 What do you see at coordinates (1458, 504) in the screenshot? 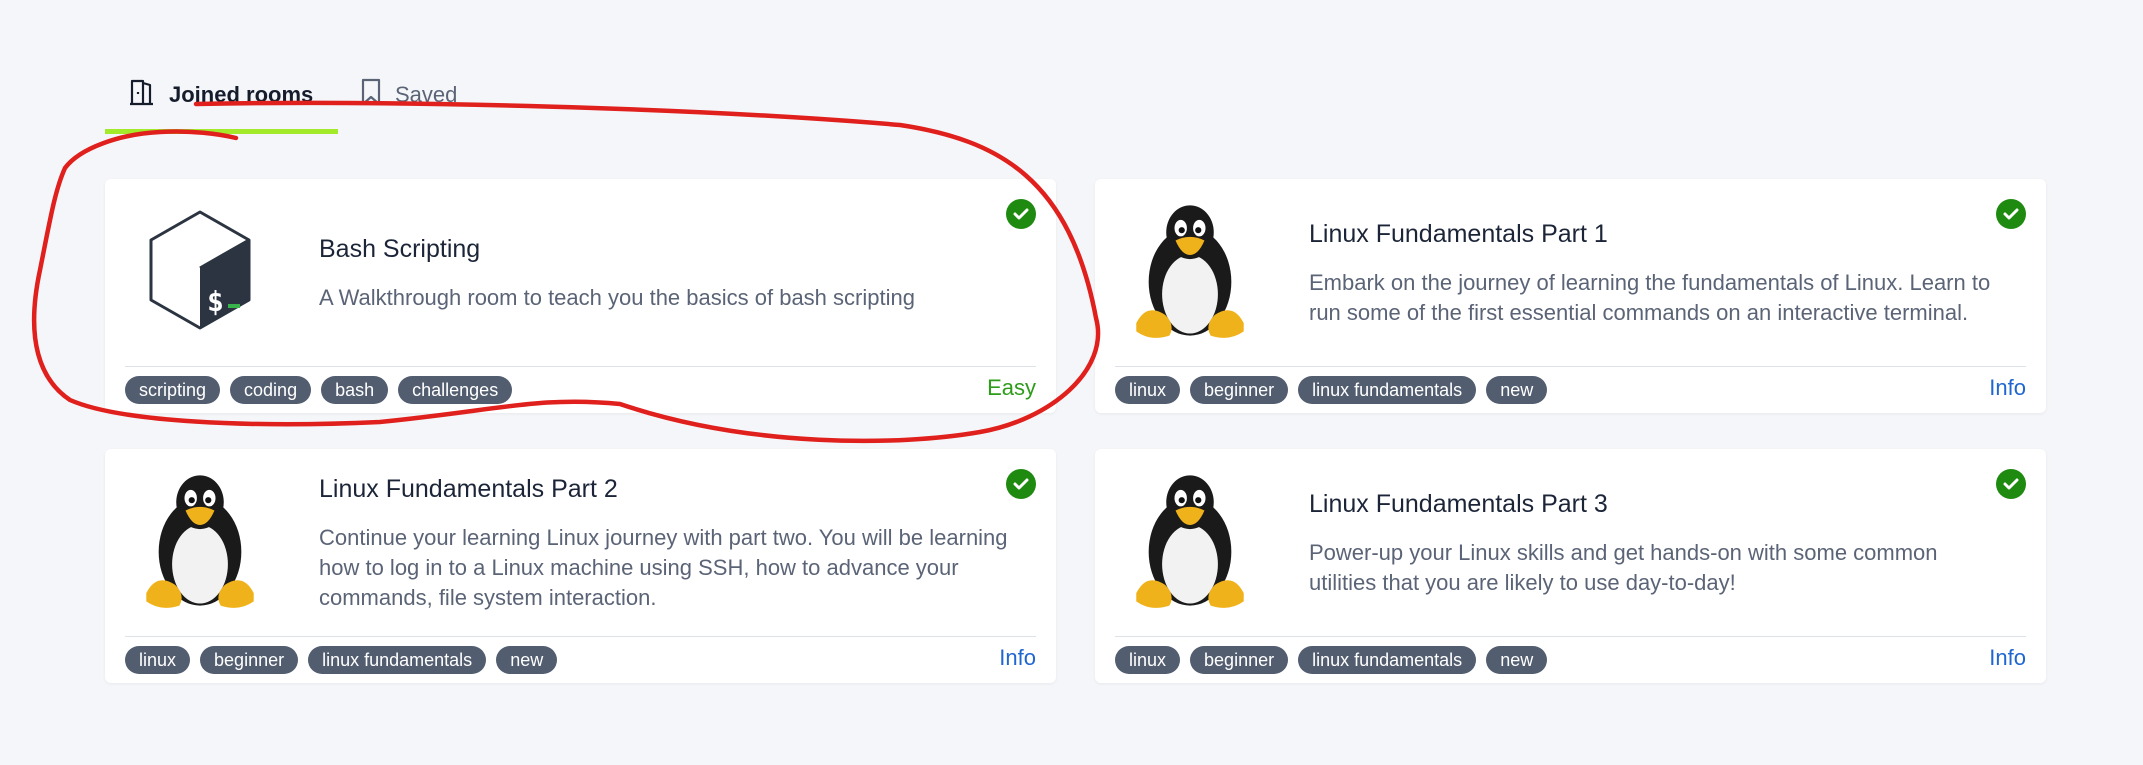
I see `room-title: Linux Fundamentals Part 3` at bounding box center [1458, 504].